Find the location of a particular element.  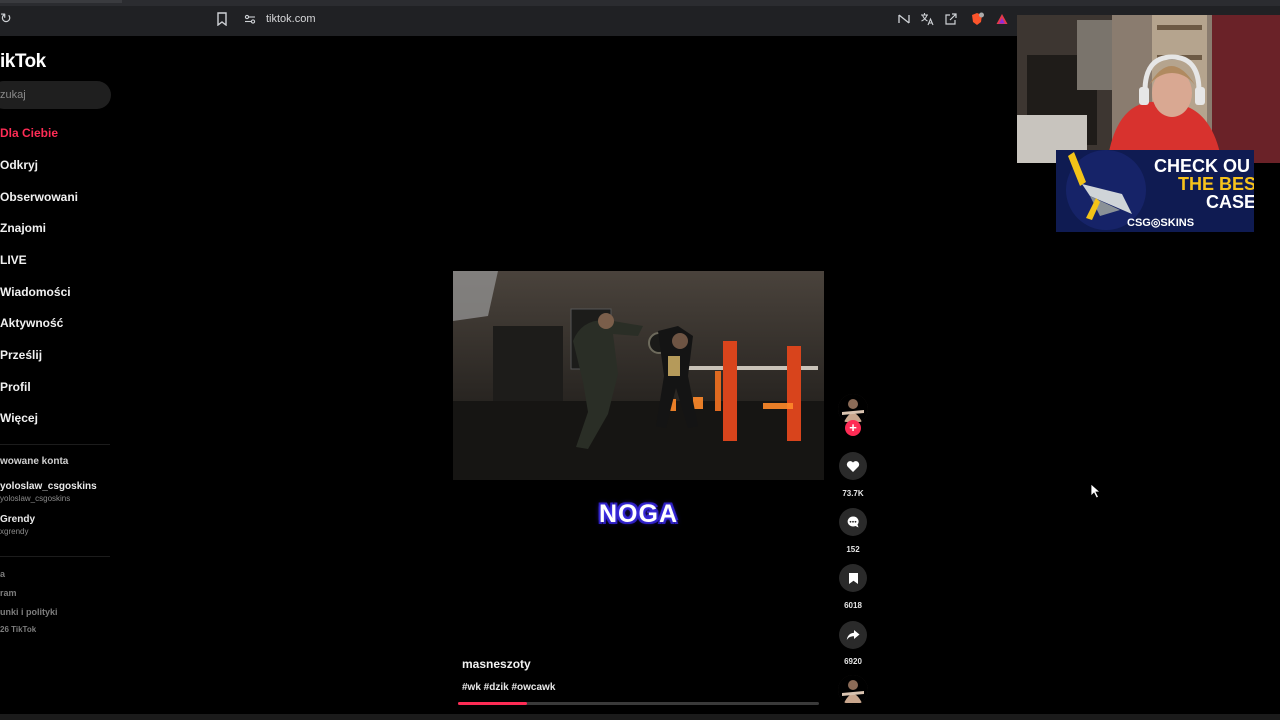

save-button is located at coordinates (853, 578).